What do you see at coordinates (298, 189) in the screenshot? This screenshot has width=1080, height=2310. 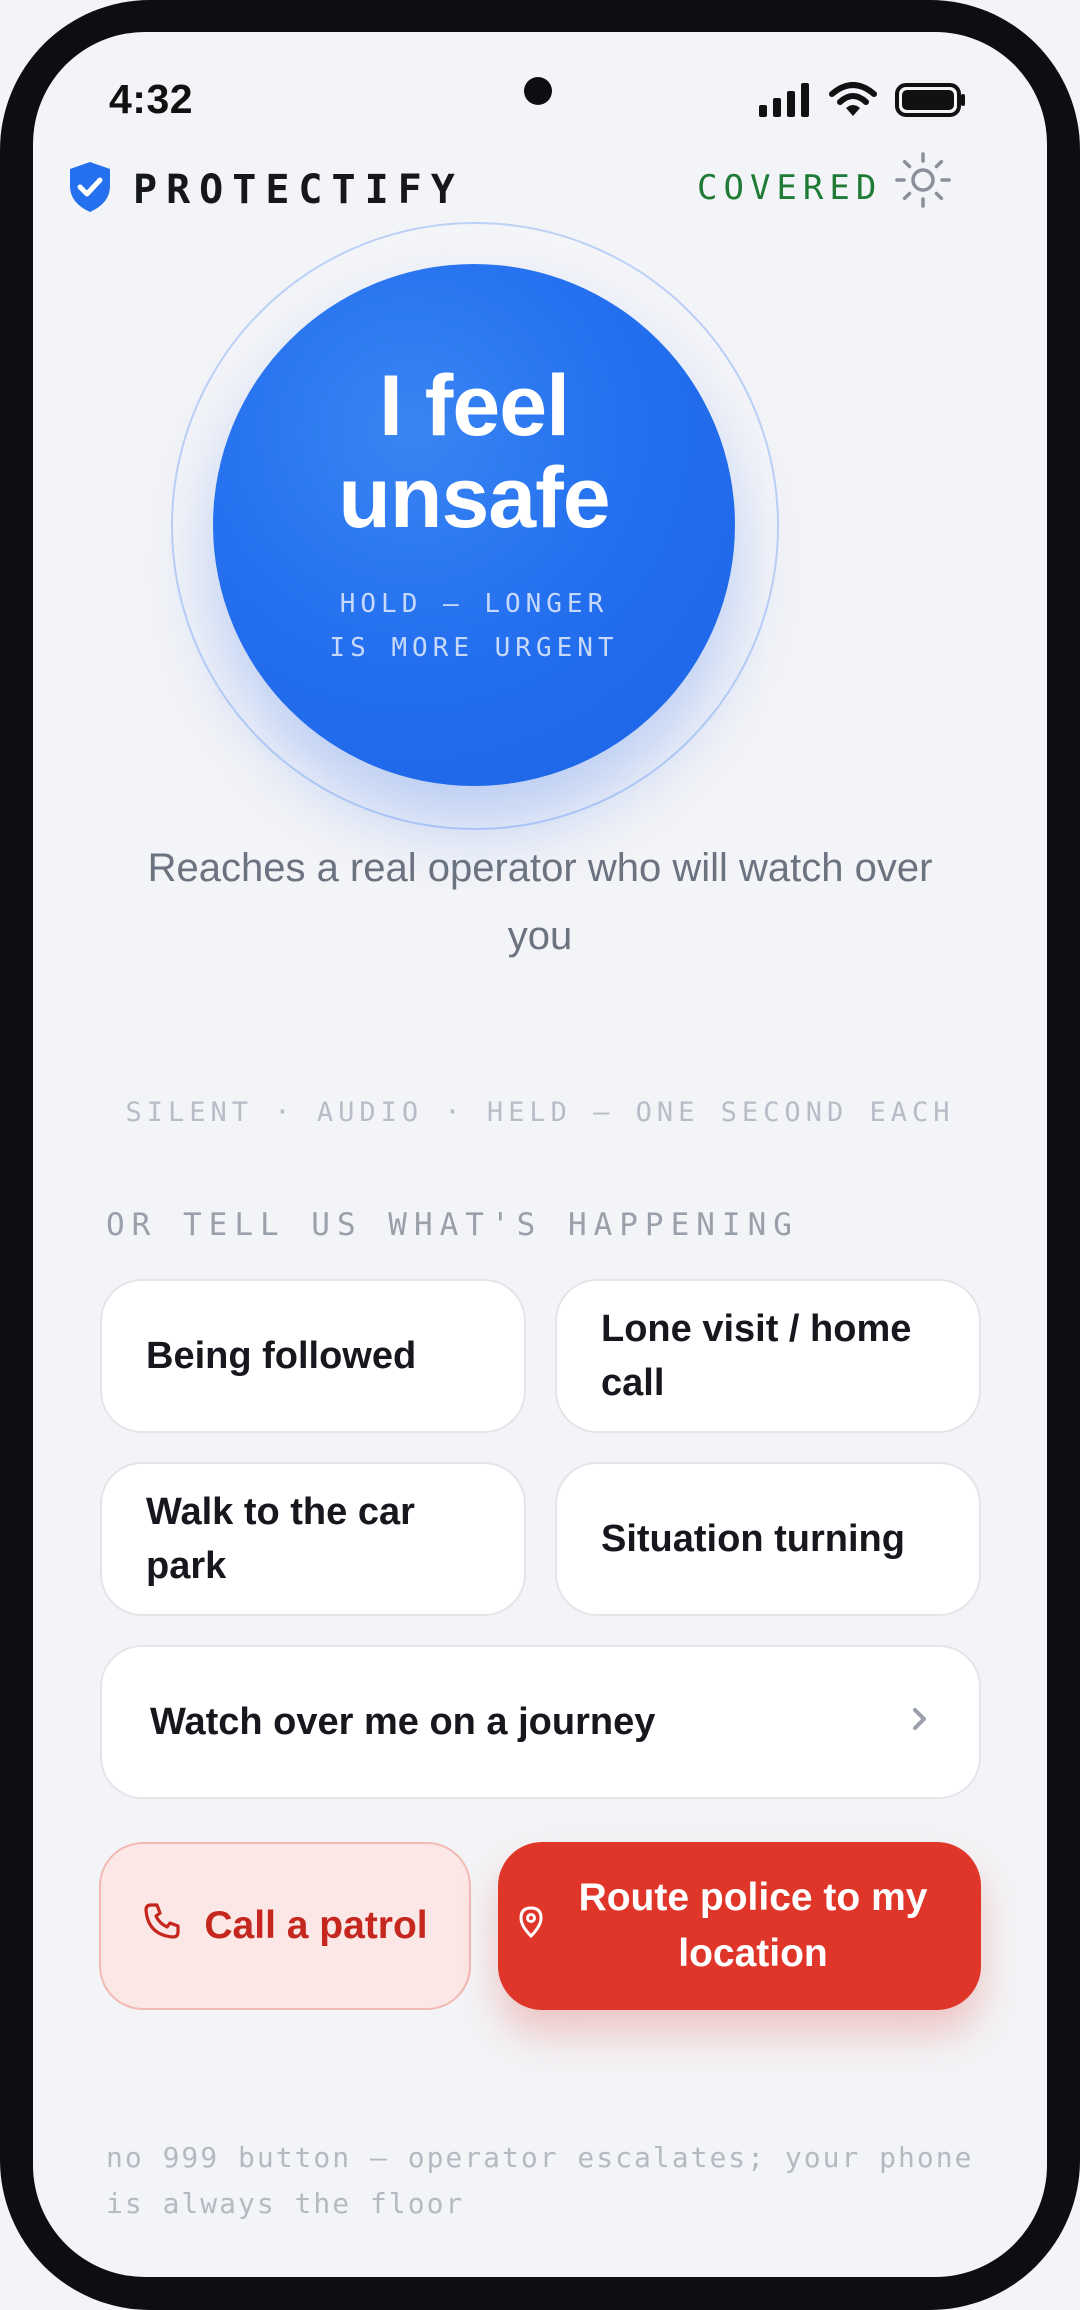 I see `brand-name: PROTECTIFY` at bounding box center [298, 189].